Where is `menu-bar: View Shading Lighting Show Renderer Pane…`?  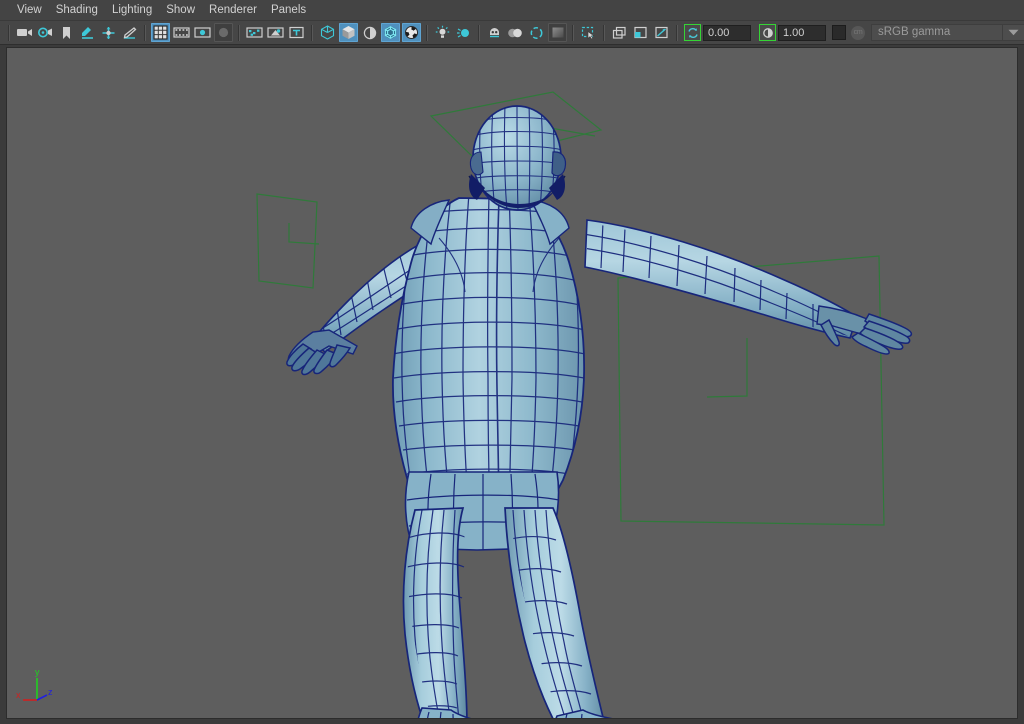
menu-bar: View Shading Lighting Show Renderer Pane… is located at coordinates (512, 10).